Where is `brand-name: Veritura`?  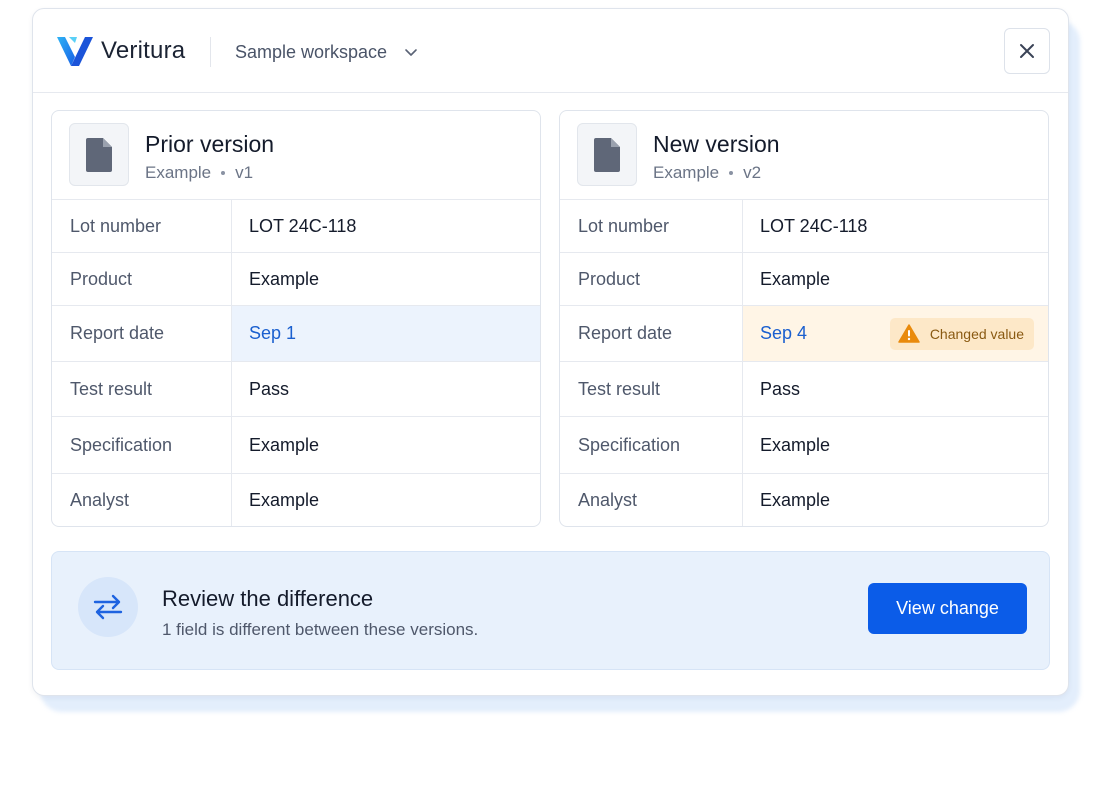 brand-name: Veritura is located at coordinates (143, 50).